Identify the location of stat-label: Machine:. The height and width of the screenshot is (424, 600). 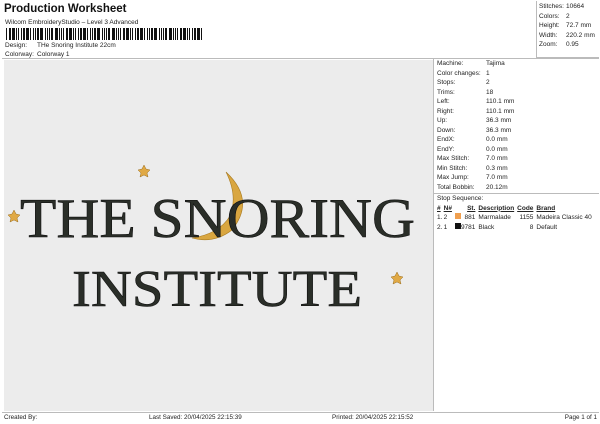
(450, 63).